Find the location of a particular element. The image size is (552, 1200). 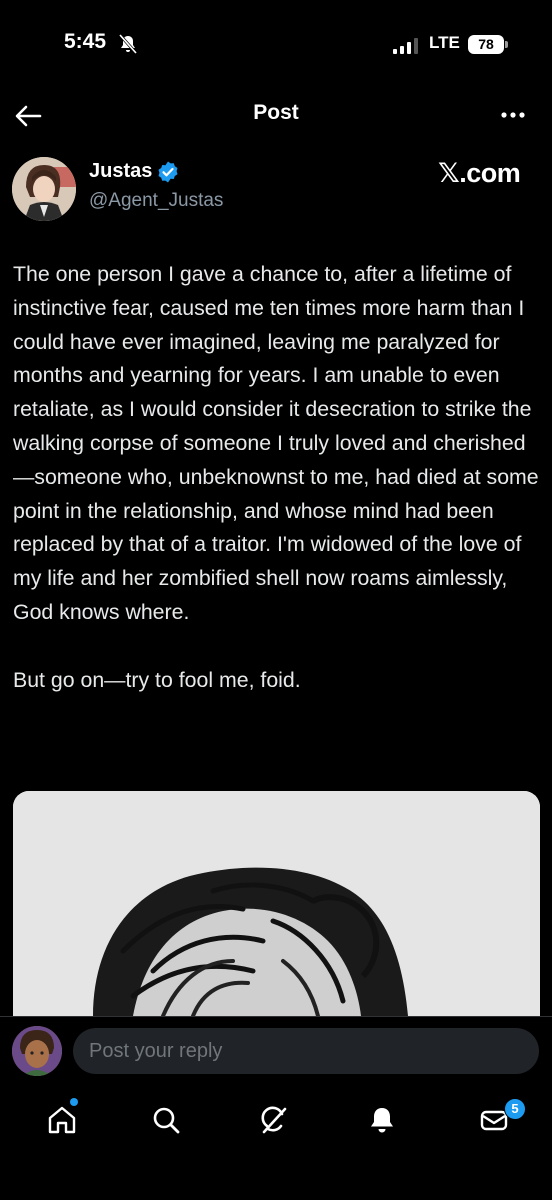

messages-badge: 5 is located at coordinates (515, 1109).